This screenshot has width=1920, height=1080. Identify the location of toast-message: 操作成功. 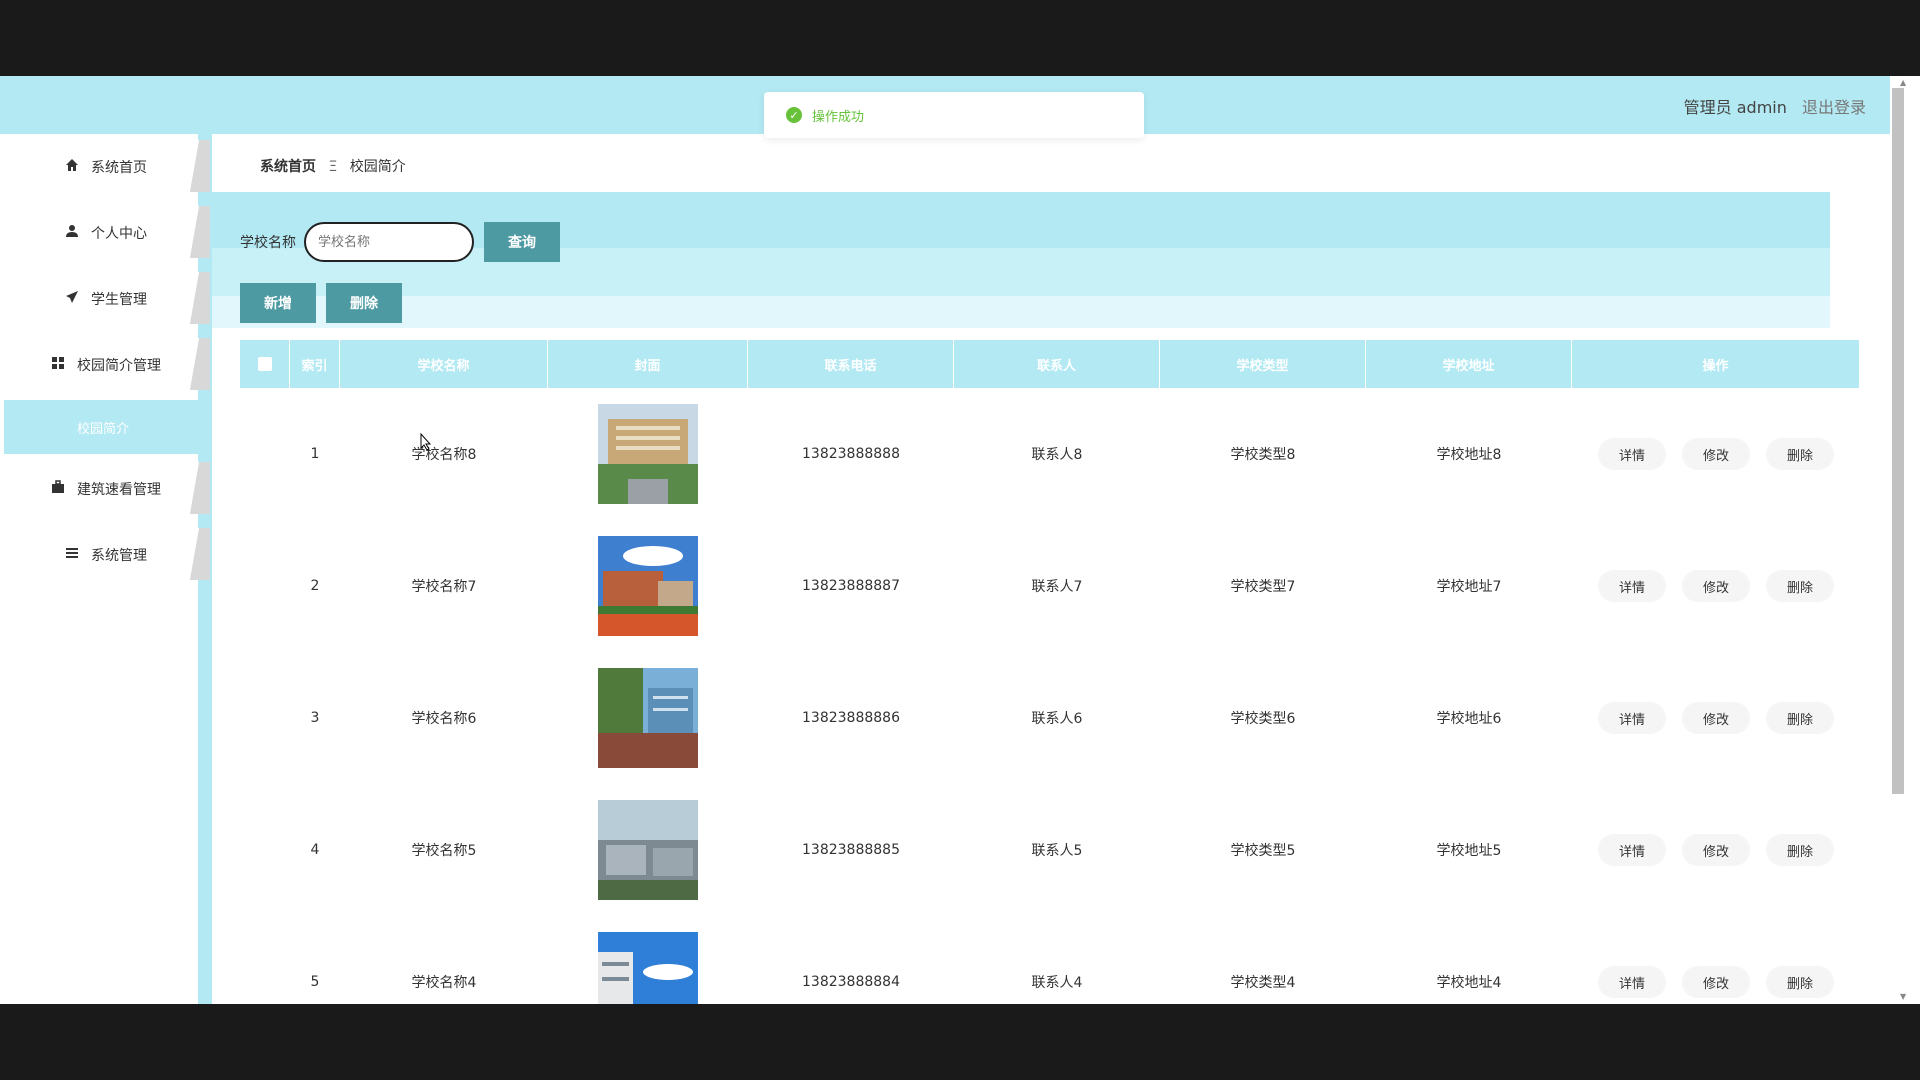
(838, 117).